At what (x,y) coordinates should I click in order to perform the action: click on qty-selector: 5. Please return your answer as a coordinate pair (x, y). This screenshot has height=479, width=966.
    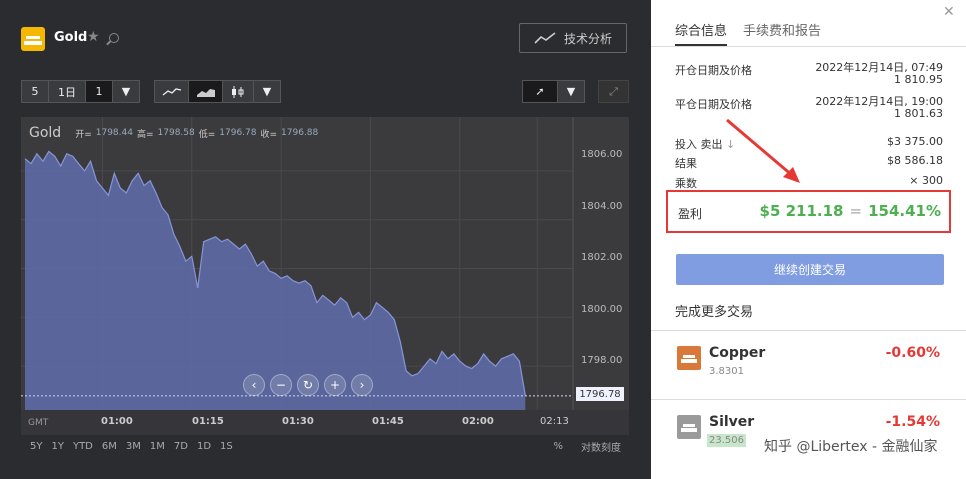
    Looking at the image, I should click on (35, 91).